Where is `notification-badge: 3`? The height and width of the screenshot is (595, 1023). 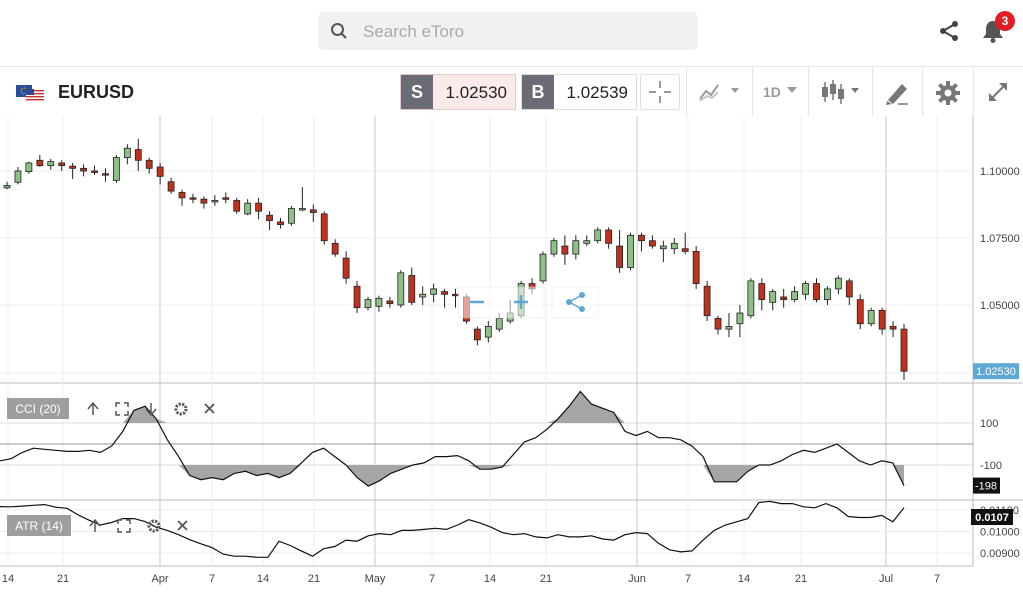
notification-badge: 3 is located at coordinates (1005, 21).